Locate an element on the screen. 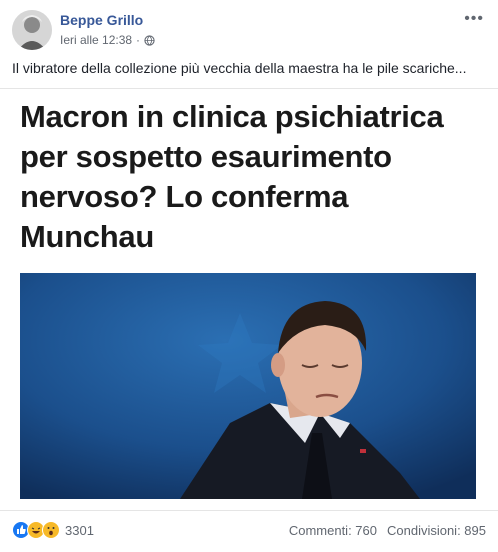  author-name: Beppe Grillo is located at coordinates (101, 20).